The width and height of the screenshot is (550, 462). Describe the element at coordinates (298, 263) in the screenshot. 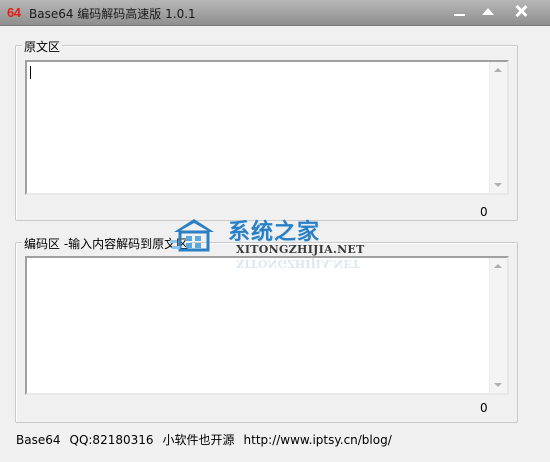

I see `watermark-reflection: XITONGZHIJIA.NET` at that location.